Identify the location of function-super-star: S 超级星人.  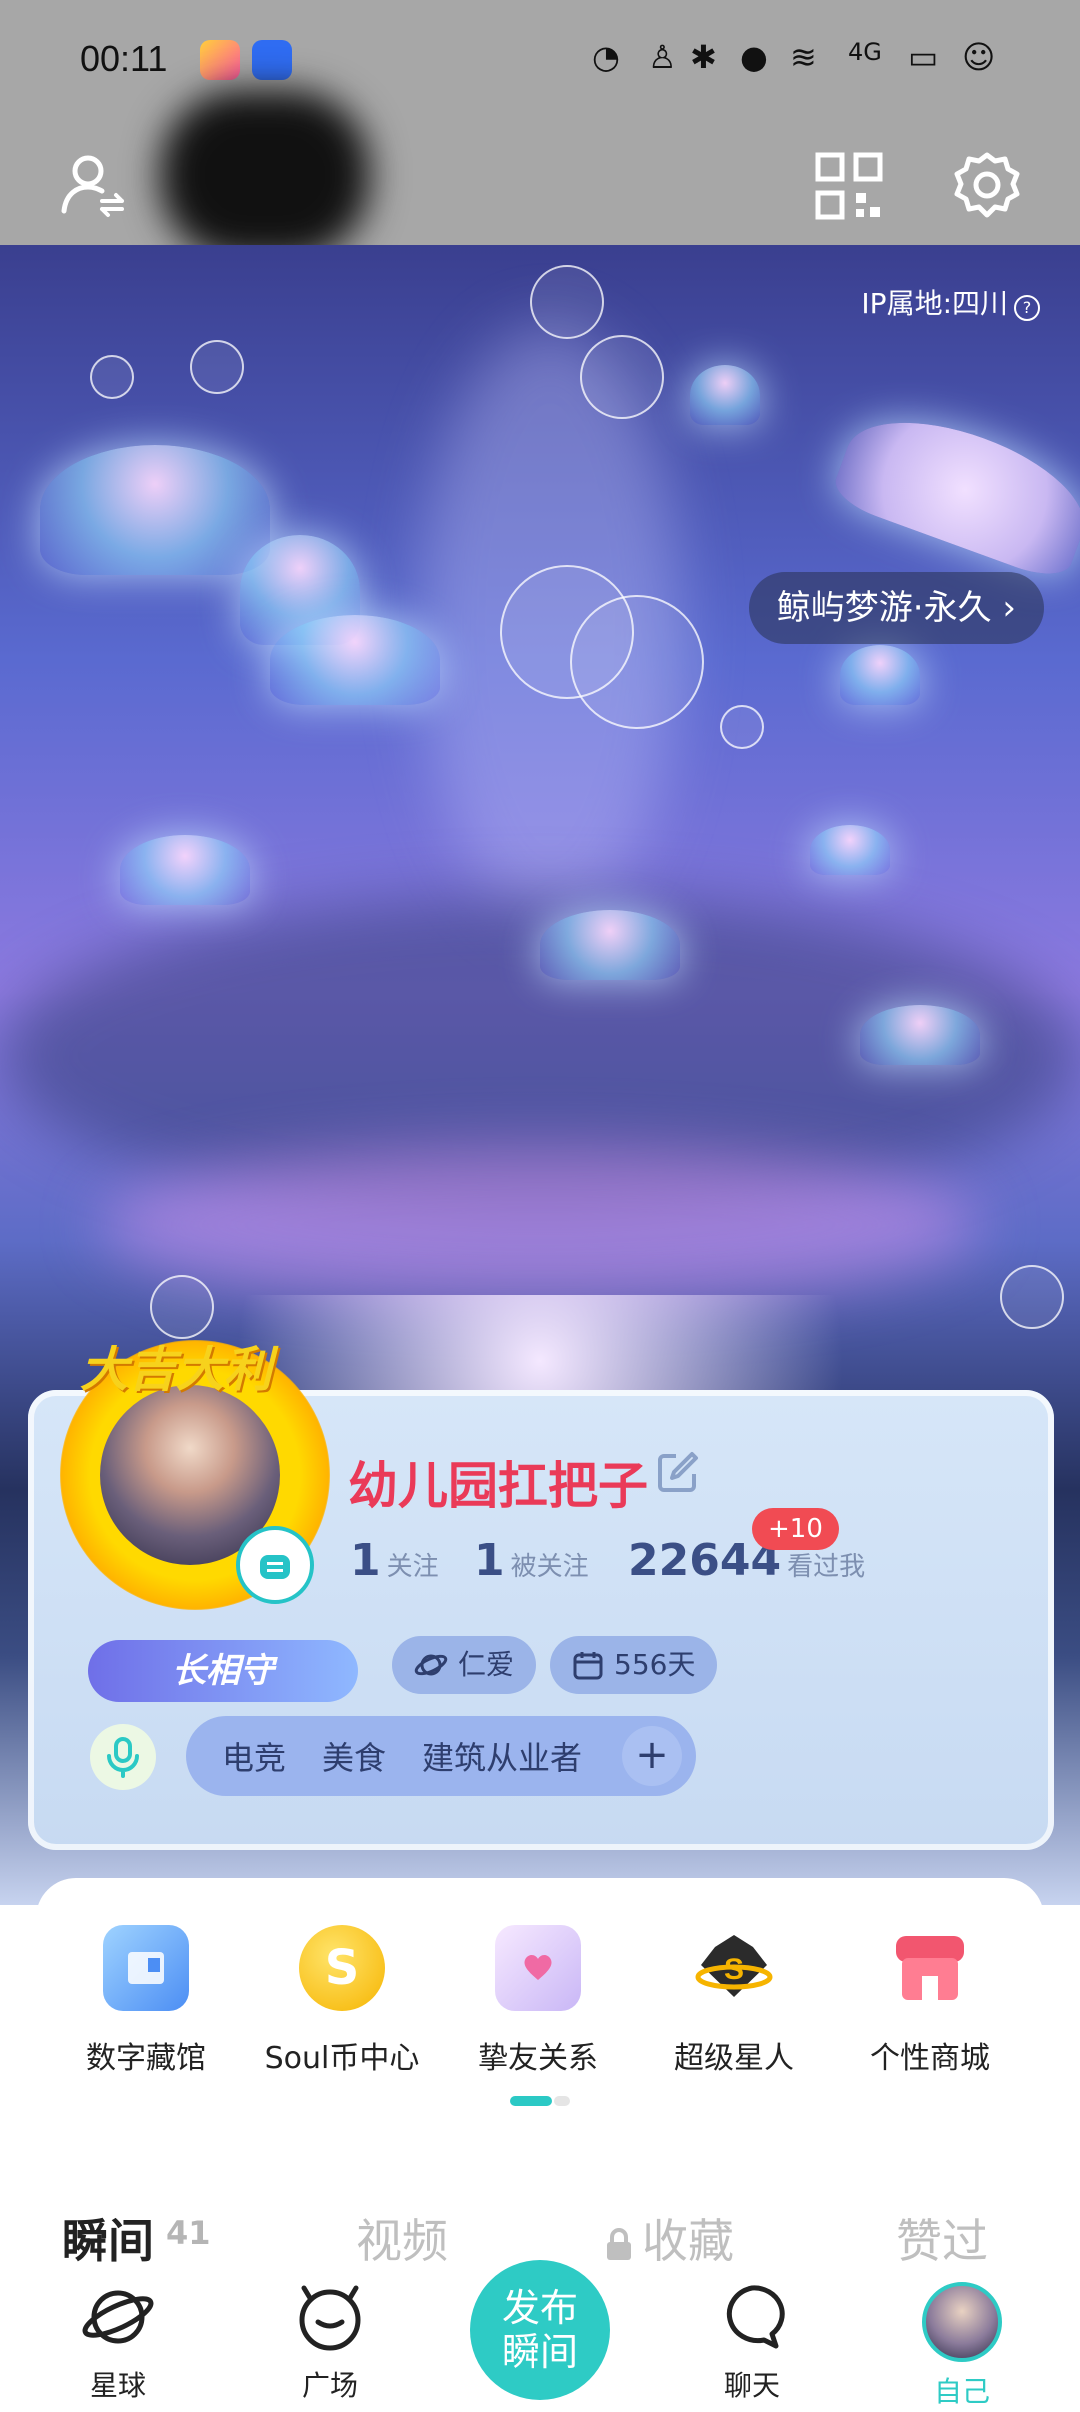
(734, 2001).